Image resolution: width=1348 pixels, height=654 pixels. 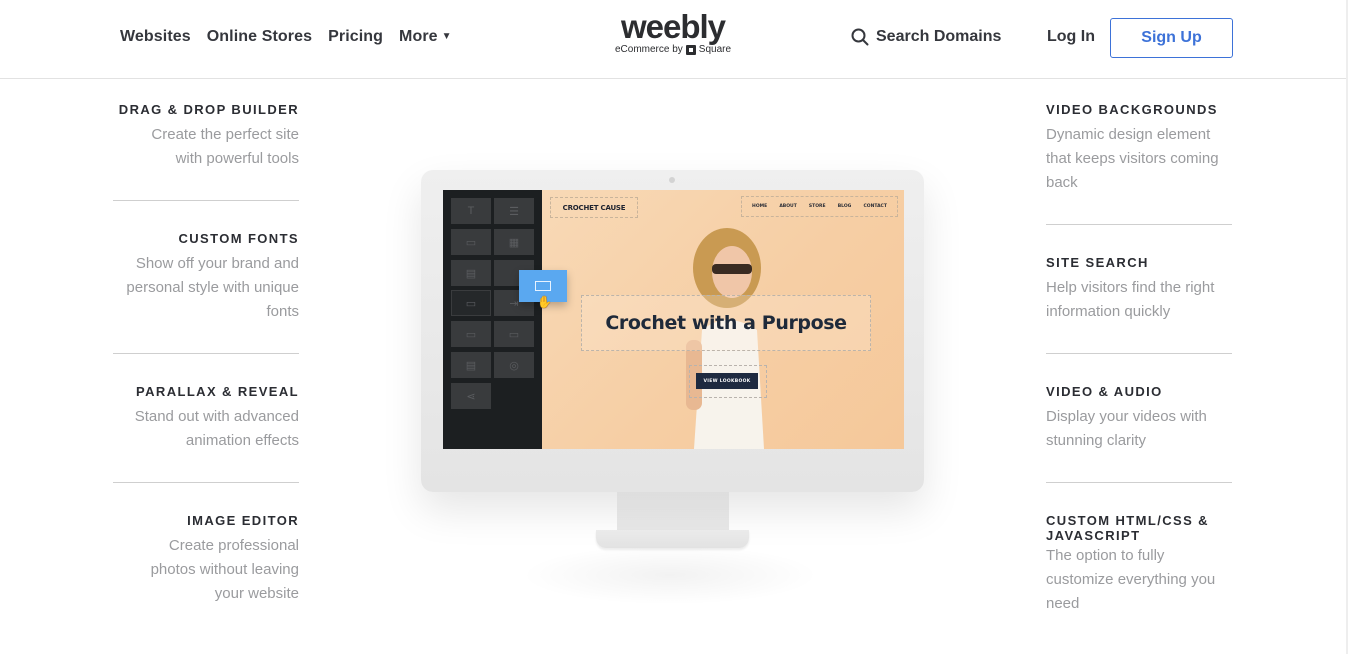 What do you see at coordinates (1126, 416) in the screenshot?
I see `feature-desc-line: Display your videos with` at bounding box center [1126, 416].